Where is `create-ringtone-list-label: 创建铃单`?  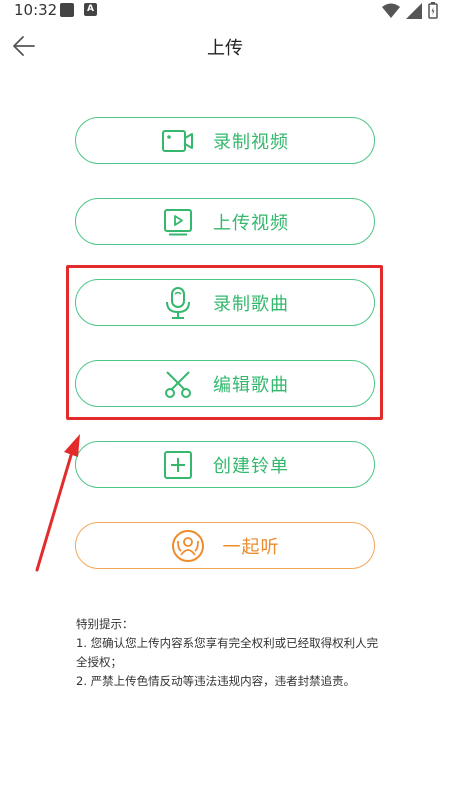
create-ringtone-list-label: 创建铃单 is located at coordinates (251, 466).